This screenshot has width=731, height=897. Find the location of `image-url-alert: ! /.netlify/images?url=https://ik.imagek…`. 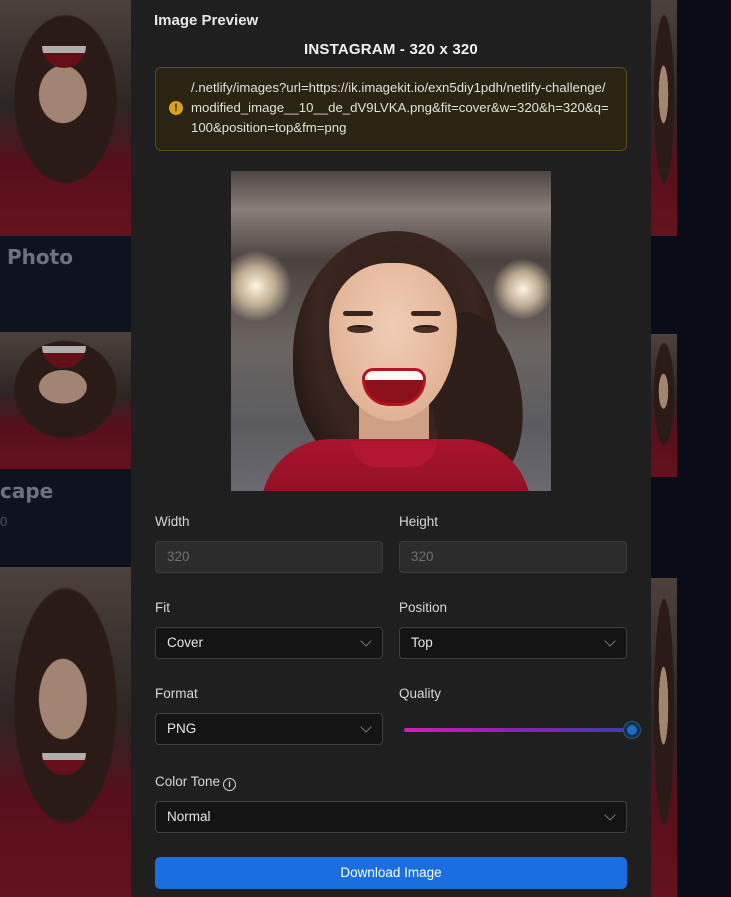

image-url-alert: ! /.netlify/images?url=https://ik.imagek… is located at coordinates (391, 109).